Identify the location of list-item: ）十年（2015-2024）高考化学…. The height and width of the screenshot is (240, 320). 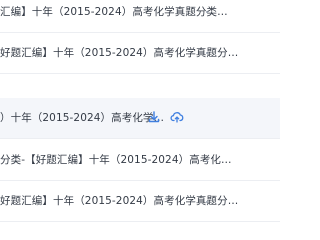
(140, 118).